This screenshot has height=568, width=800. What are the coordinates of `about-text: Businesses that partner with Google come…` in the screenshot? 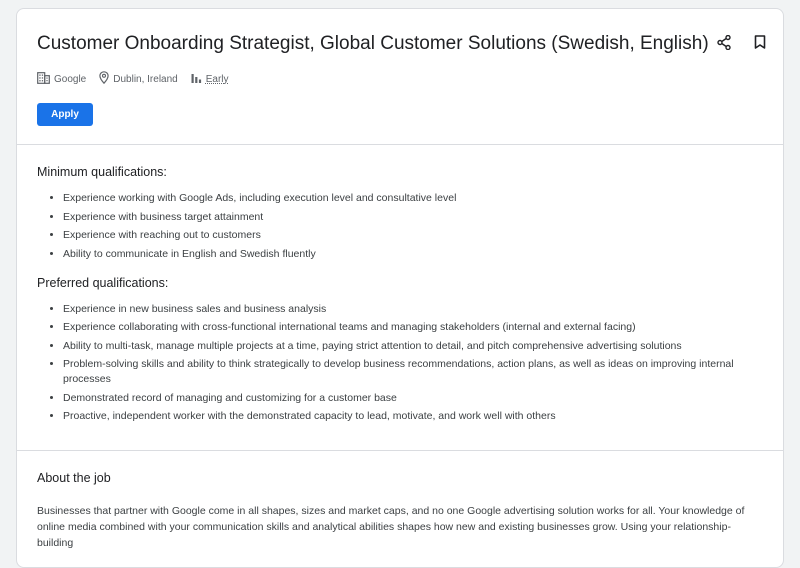 It's located at (391, 527).